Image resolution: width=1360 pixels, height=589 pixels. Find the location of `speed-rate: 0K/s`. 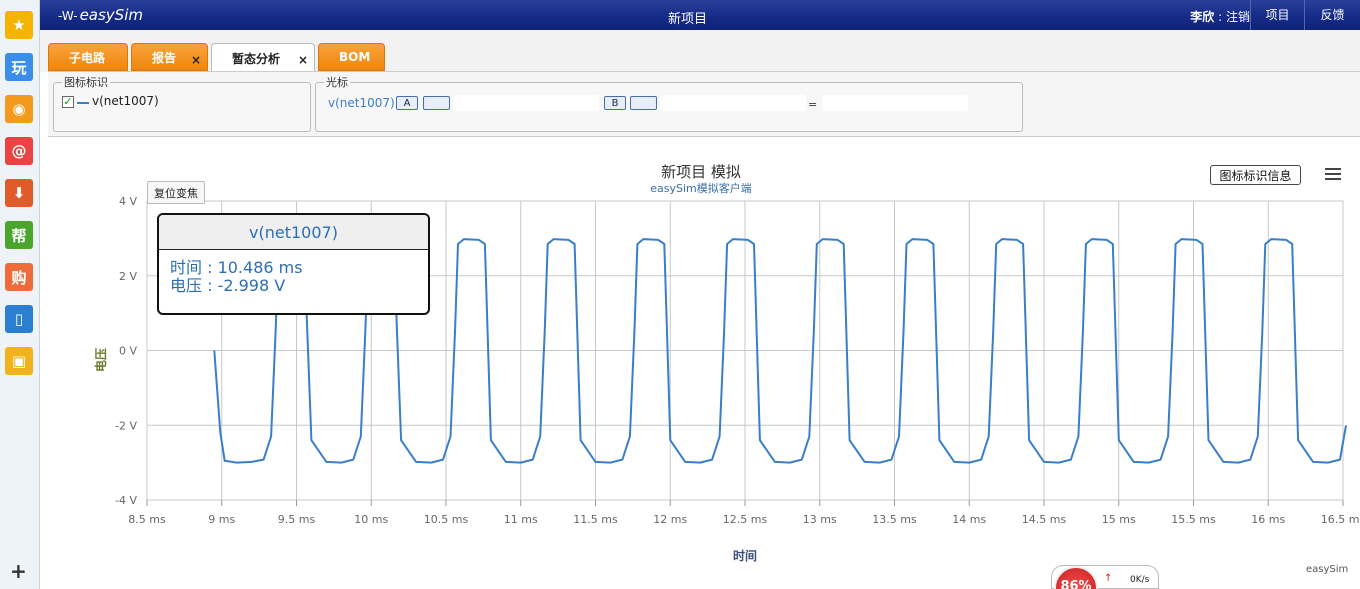

speed-rate: 0K/s is located at coordinates (1140, 580).